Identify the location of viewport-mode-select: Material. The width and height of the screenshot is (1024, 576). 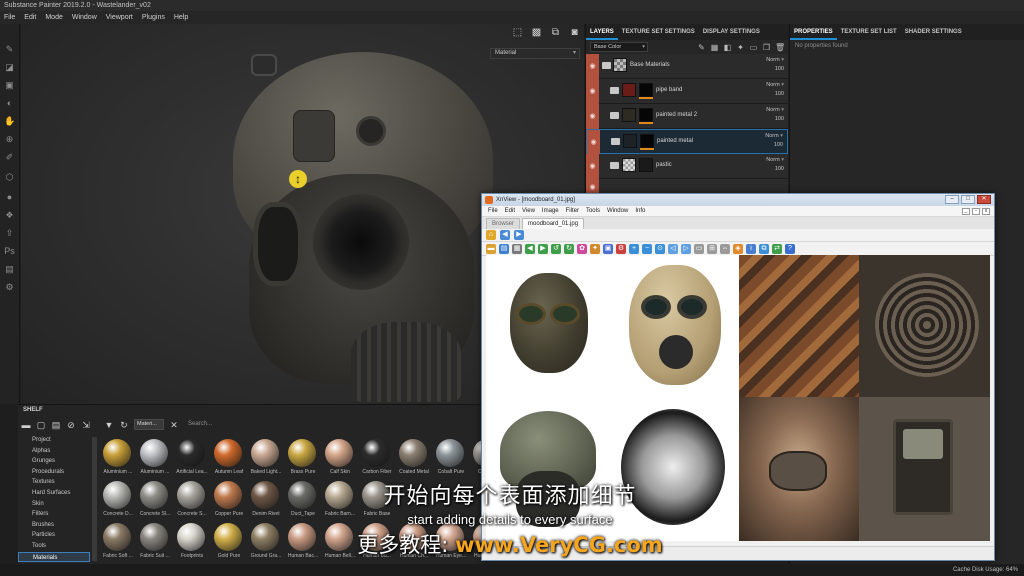
(535, 53).